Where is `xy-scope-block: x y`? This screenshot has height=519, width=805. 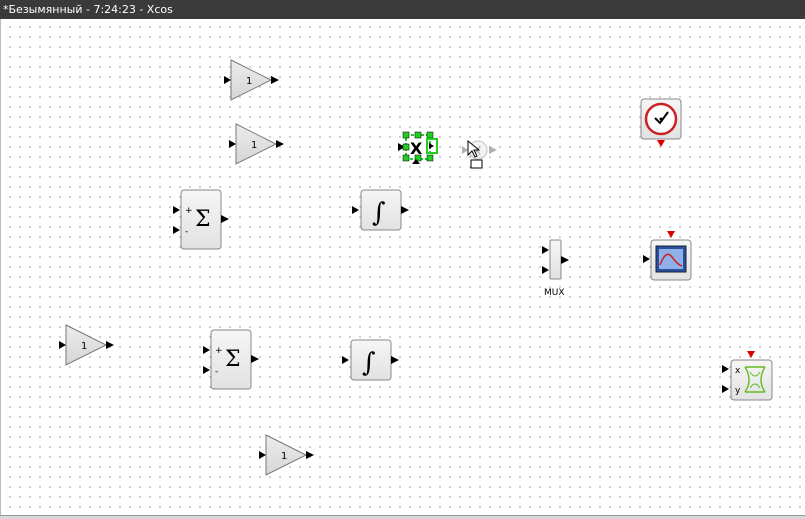
xy-scope-block: x y is located at coordinates (747, 376).